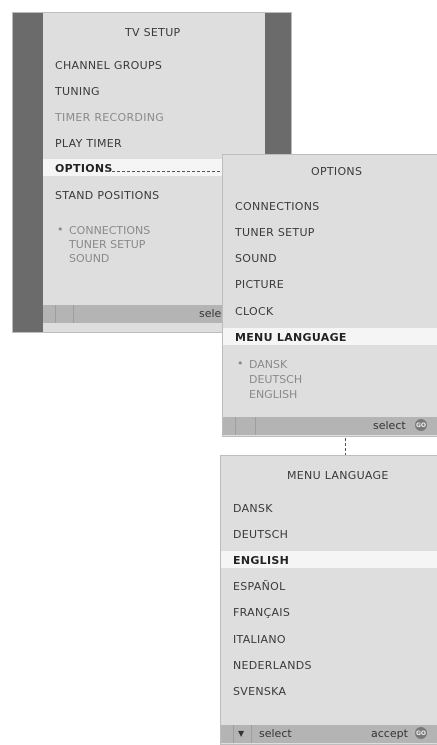  I want to click on language-item-espanol: ESPAÑOL, so click(259, 586).